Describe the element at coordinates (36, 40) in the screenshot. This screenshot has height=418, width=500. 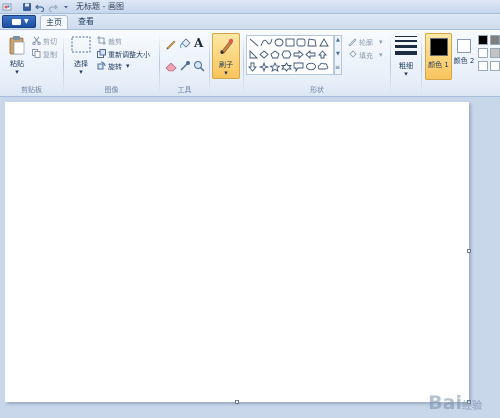
I see `cut-icon` at that location.